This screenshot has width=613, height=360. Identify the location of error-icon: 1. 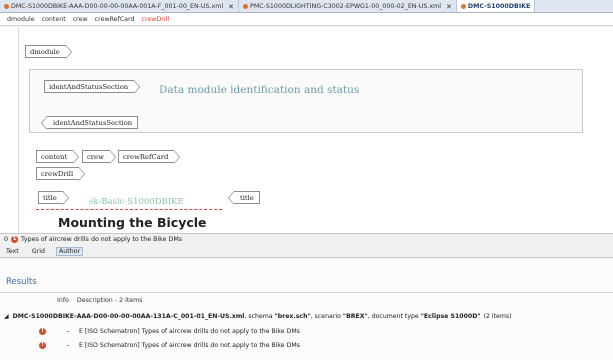
(15, 239).